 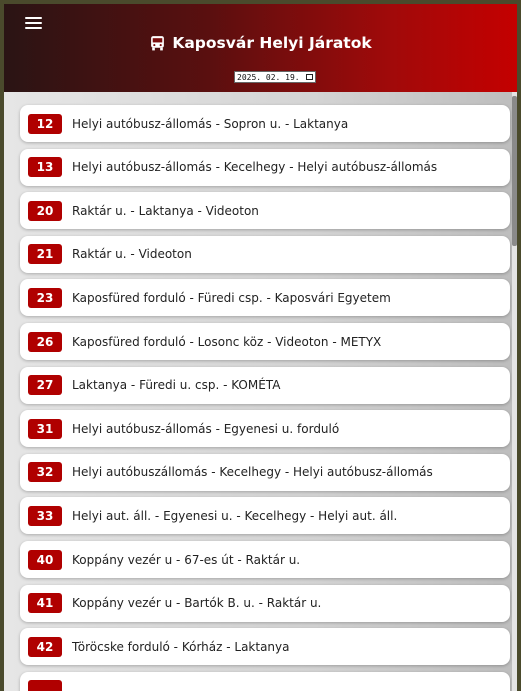 I want to click on route-item: 40 Koppány vezér u - 67-es út - Raktár u., so click(x=265, y=559).